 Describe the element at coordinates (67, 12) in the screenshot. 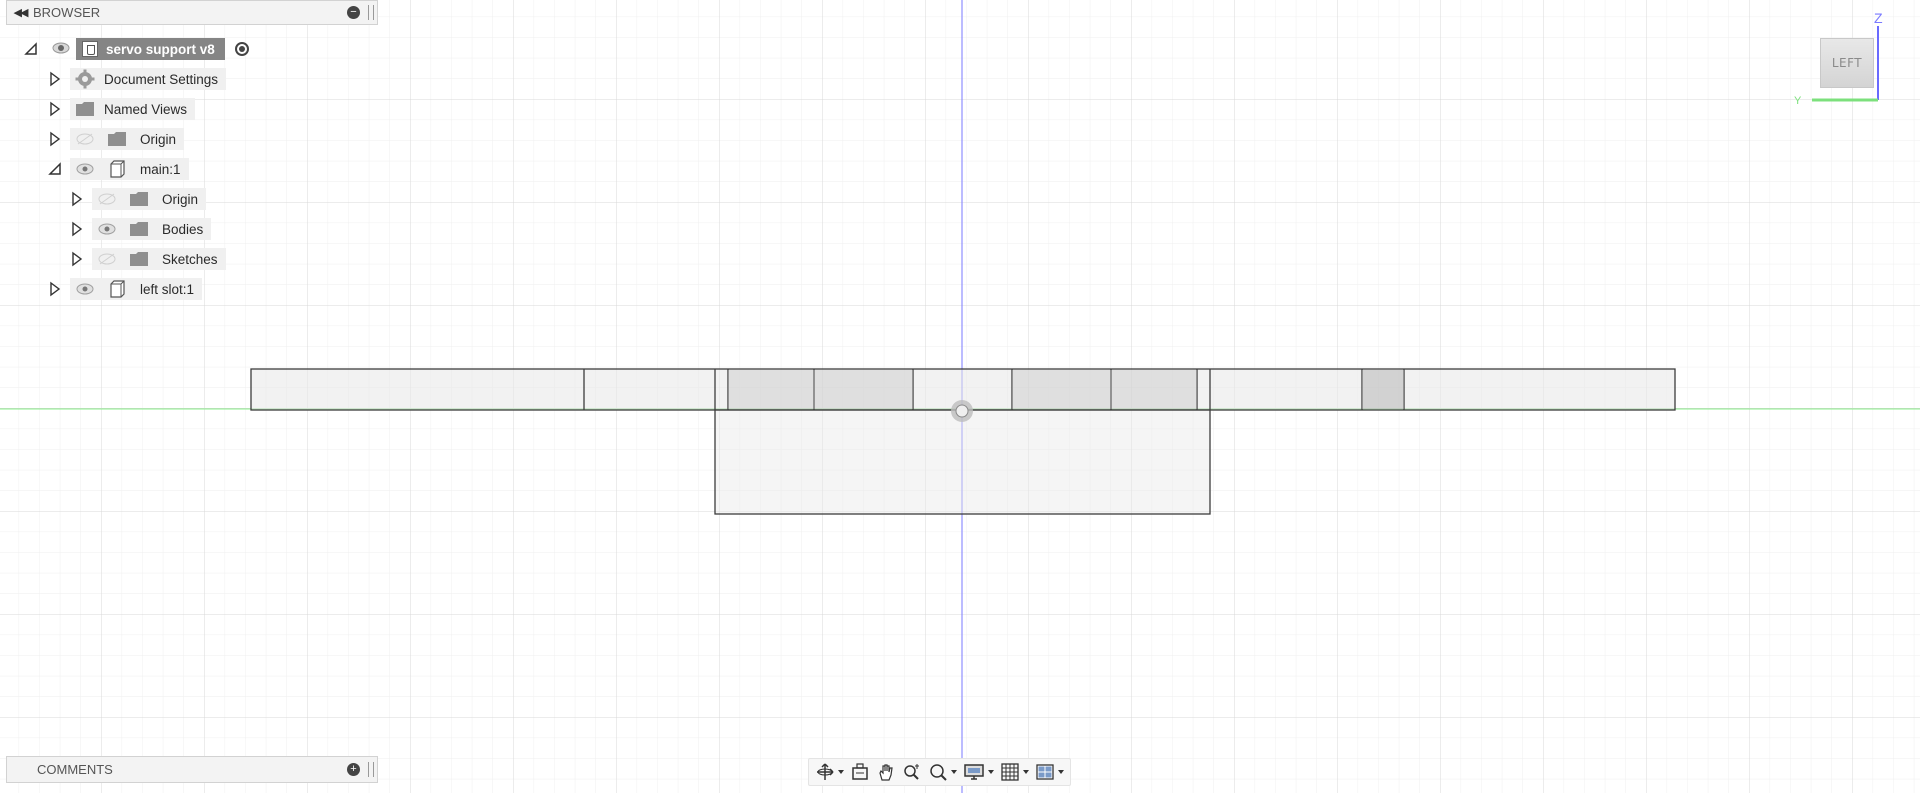

I see `browser-title: BROWSER` at that location.